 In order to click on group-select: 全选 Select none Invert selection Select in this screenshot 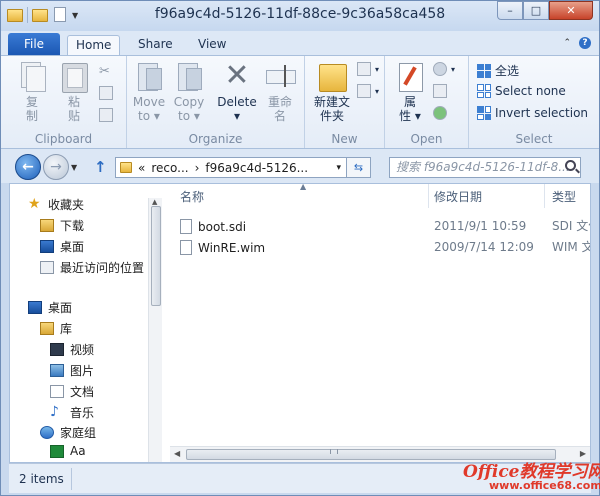, I will do `click(534, 102)`.